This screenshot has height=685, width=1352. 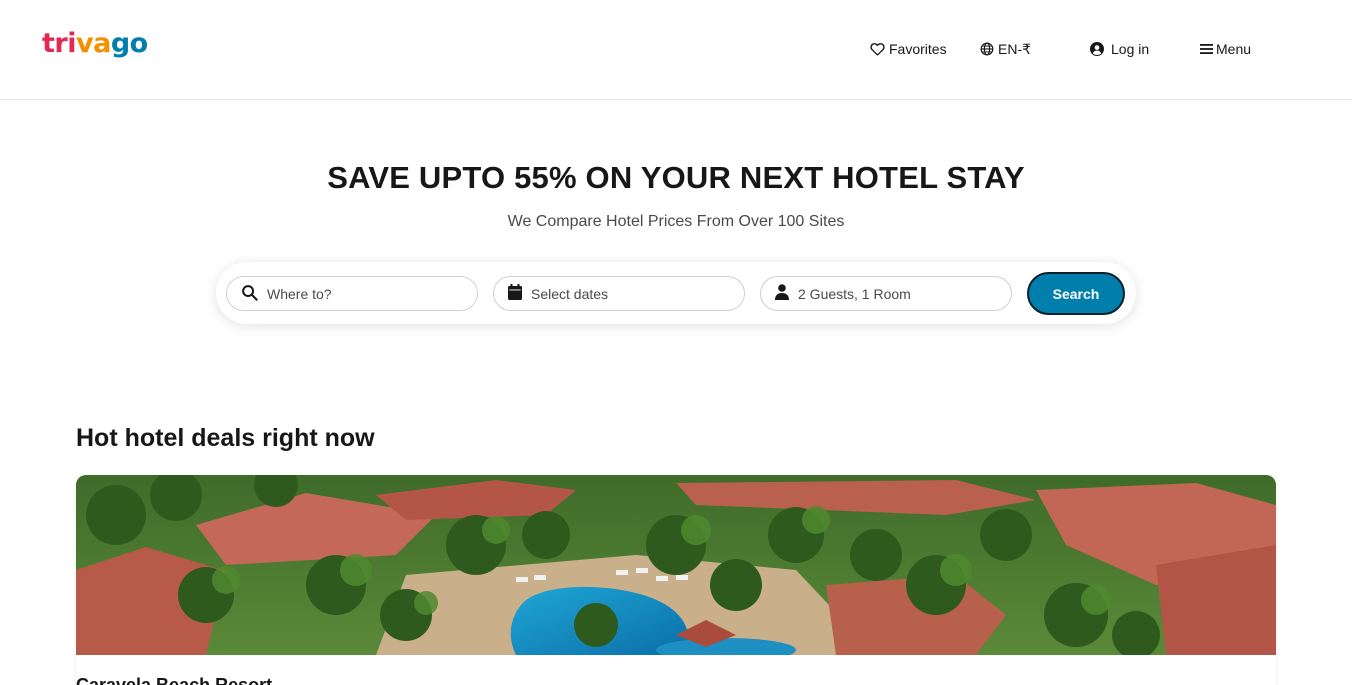 I want to click on login-link: Log in, so click(x=1119, y=49).